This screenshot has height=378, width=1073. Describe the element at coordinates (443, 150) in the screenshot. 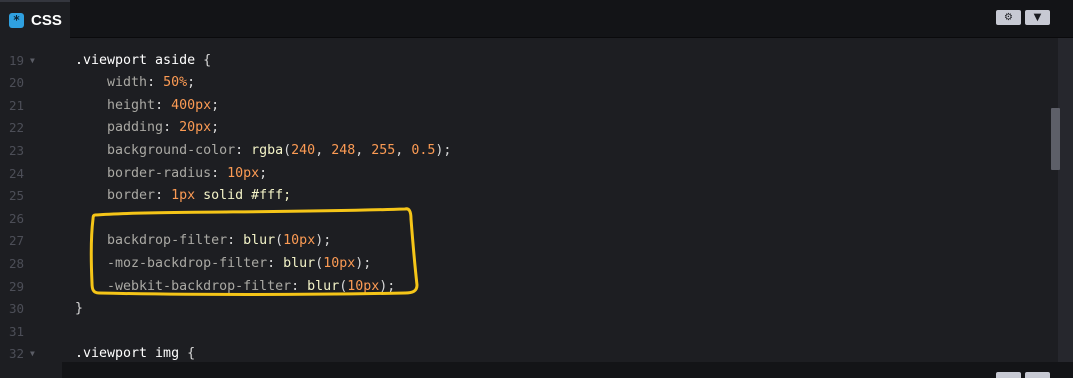

I see `code-token: );` at that location.